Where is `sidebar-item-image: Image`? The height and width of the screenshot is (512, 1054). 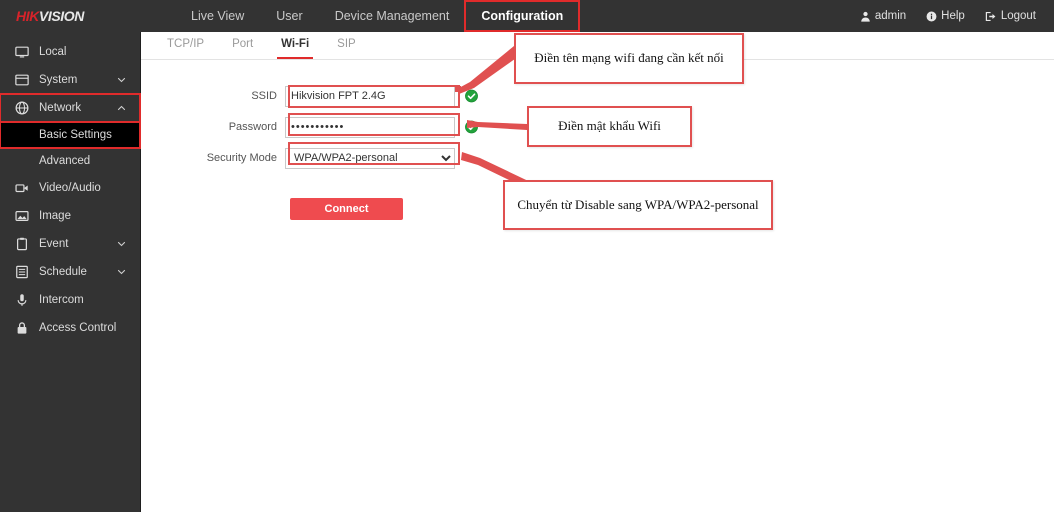 sidebar-item-image: Image is located at coordinates (70, 216).